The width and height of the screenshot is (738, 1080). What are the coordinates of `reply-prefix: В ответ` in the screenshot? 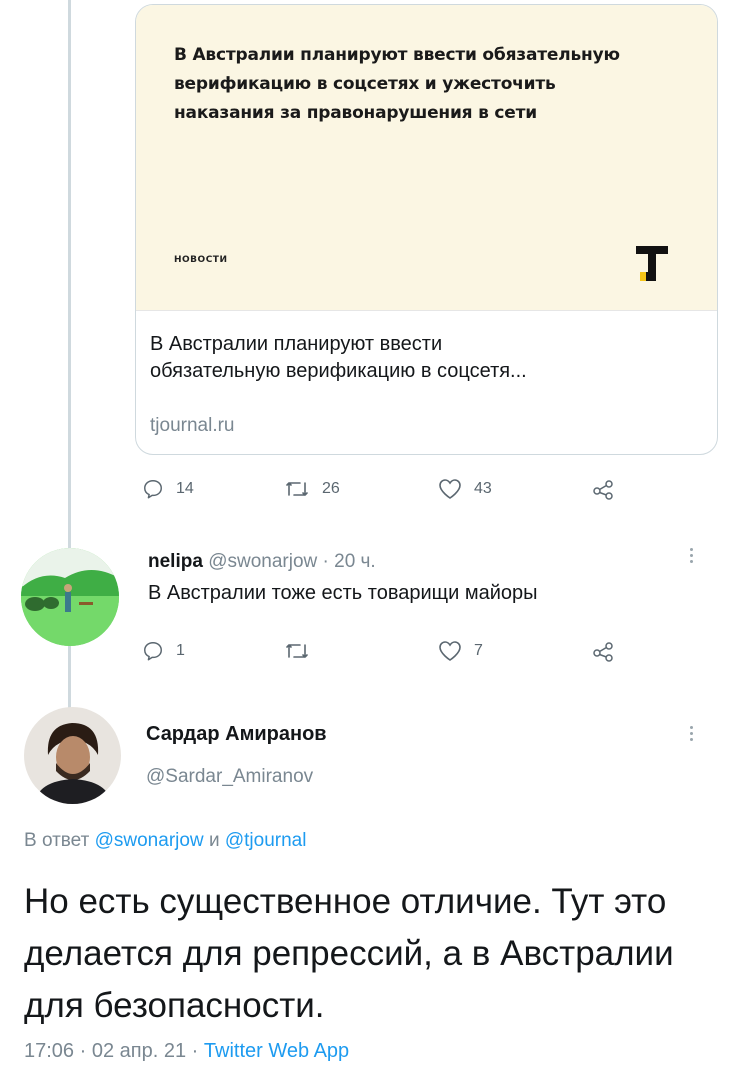 It's located at (57, 840).